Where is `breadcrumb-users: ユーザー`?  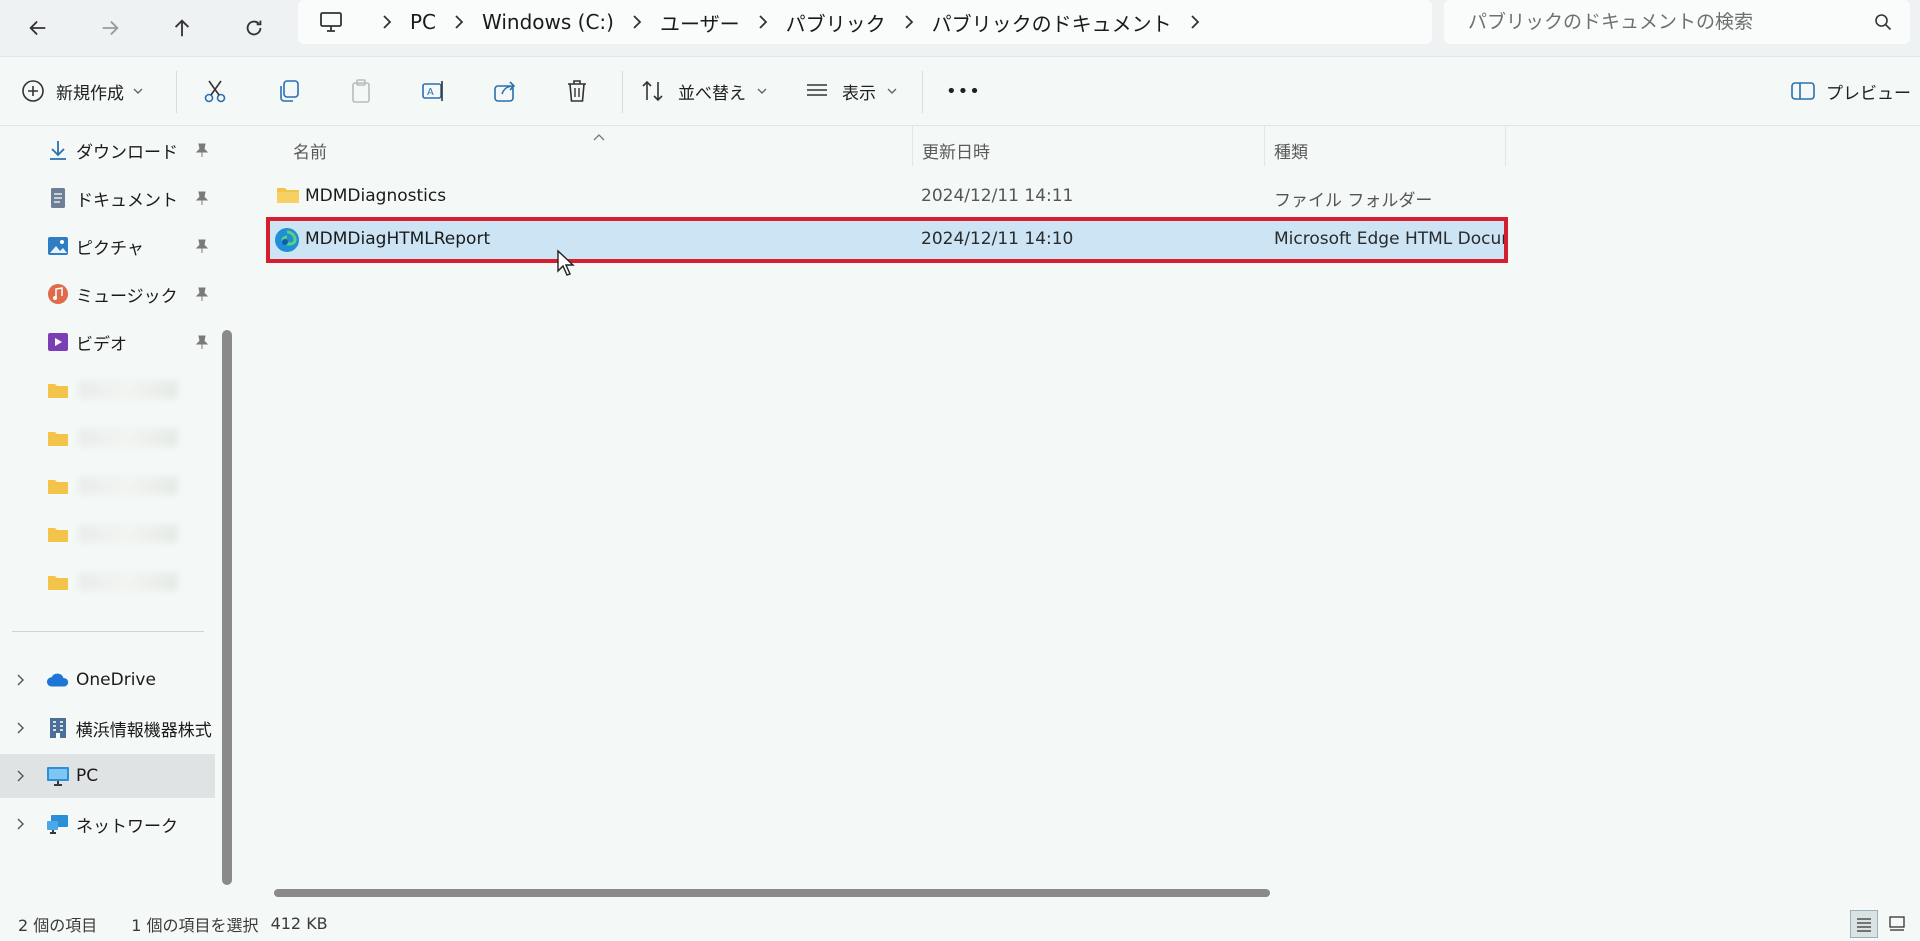 breadcrumb-users: ユーザー is located at coordinates (700, 22).